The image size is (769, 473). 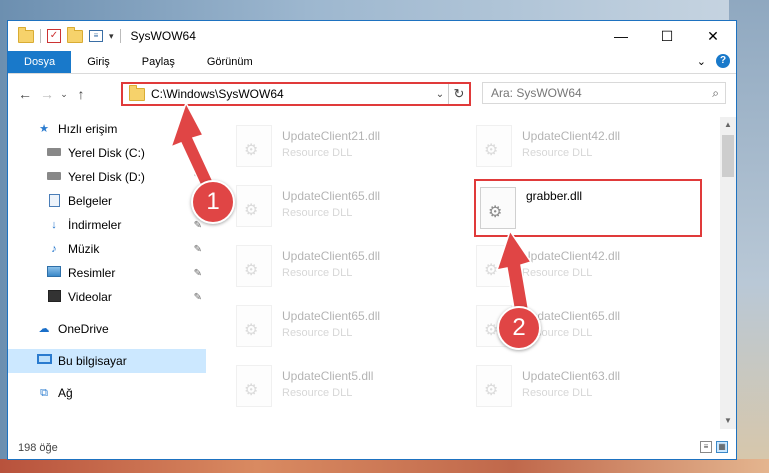 I want to click on callout-1: 1, so click(x=213, y=202).